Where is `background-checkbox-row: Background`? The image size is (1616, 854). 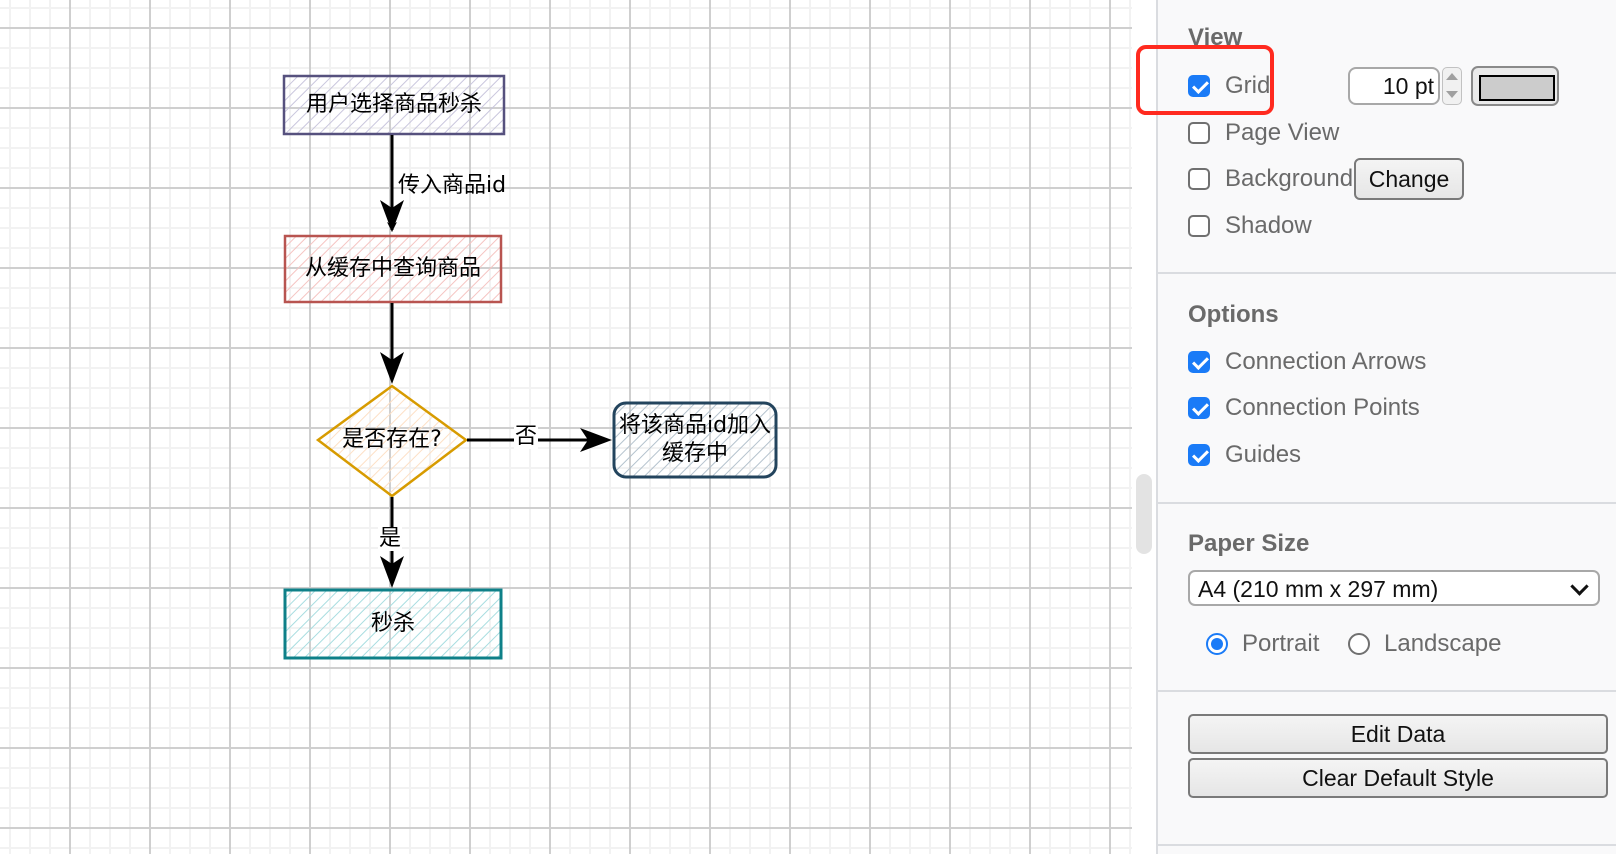
background-checkbox-row: Background is located at coordinates (1270, 179).